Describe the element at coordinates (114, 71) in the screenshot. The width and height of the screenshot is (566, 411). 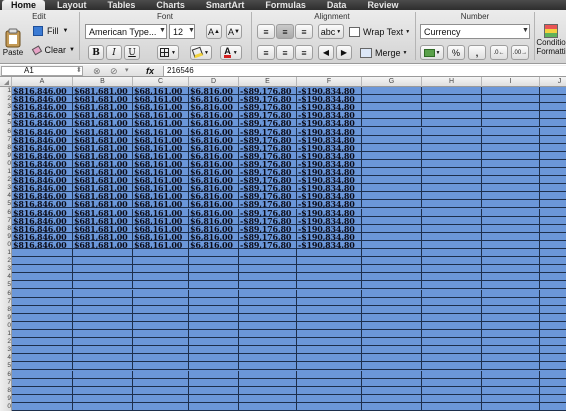
I see `enter-icon: ⊘` at that location.